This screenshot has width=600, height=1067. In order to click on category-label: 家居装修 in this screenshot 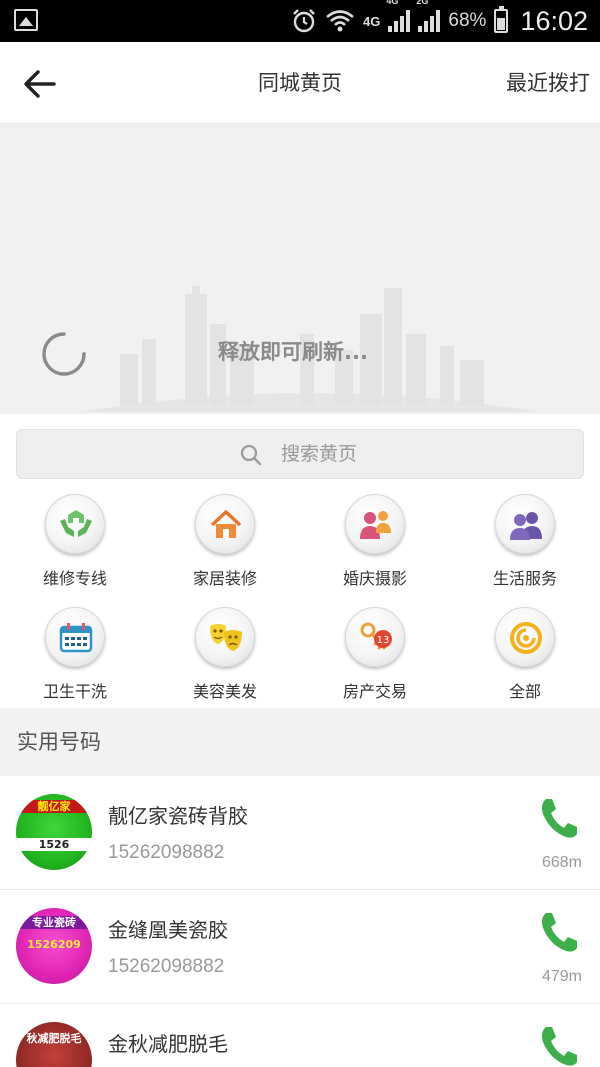, I will do `click(224, 578)`.